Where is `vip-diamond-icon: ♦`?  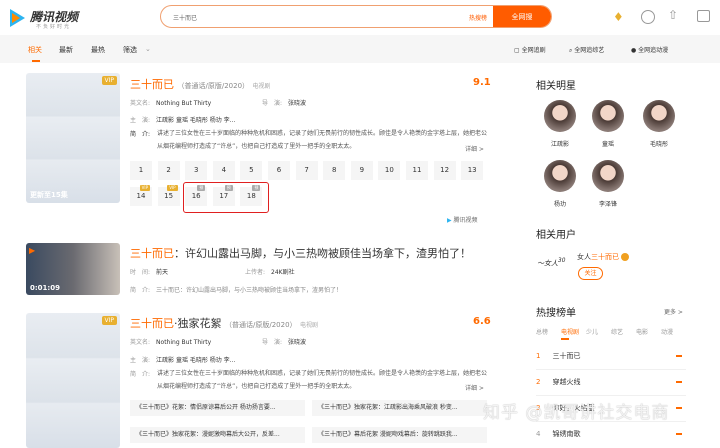 vip-diamond-icon: ♦ is located at coordinates (618, 17).